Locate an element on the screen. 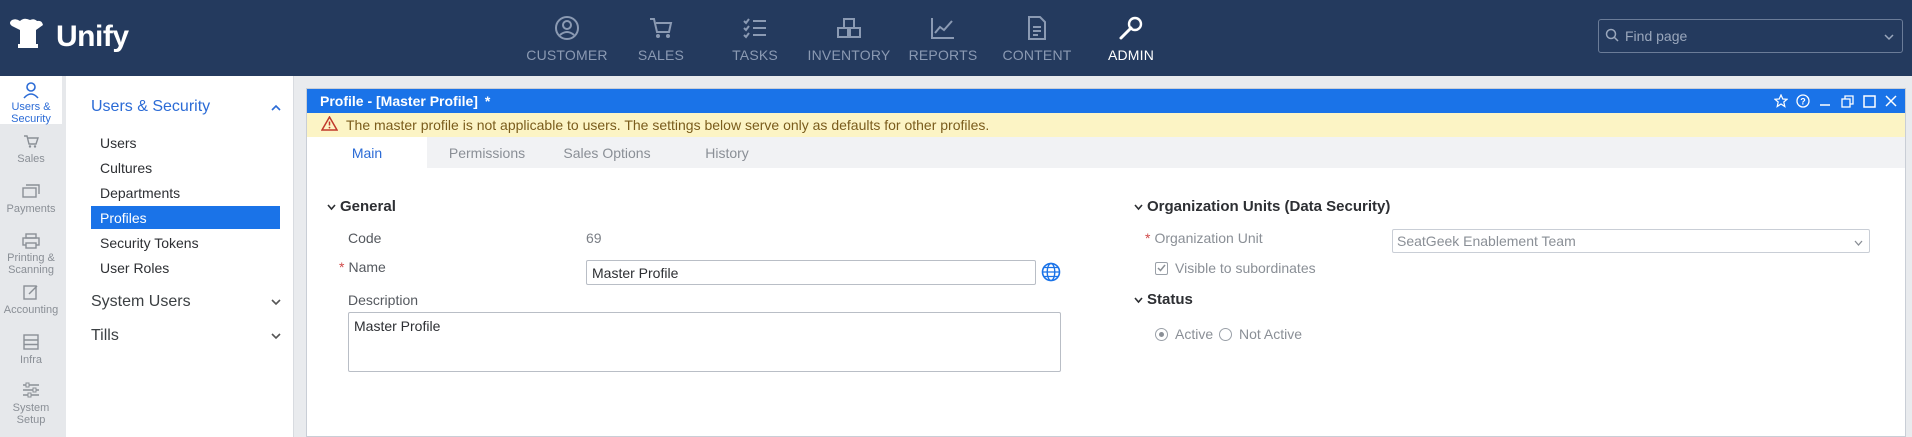  code-value: 69 is located at coordinates (594, 238).